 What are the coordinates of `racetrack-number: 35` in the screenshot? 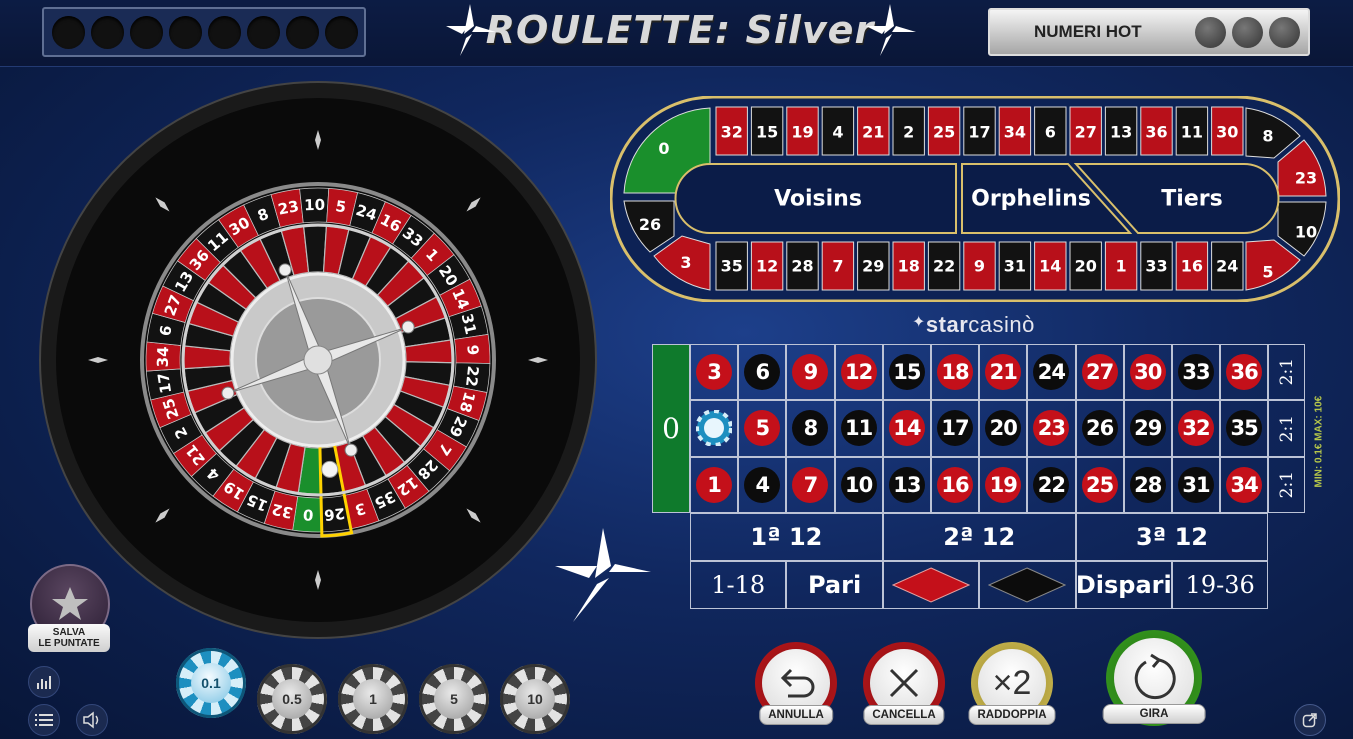 It's located at (732, 266).